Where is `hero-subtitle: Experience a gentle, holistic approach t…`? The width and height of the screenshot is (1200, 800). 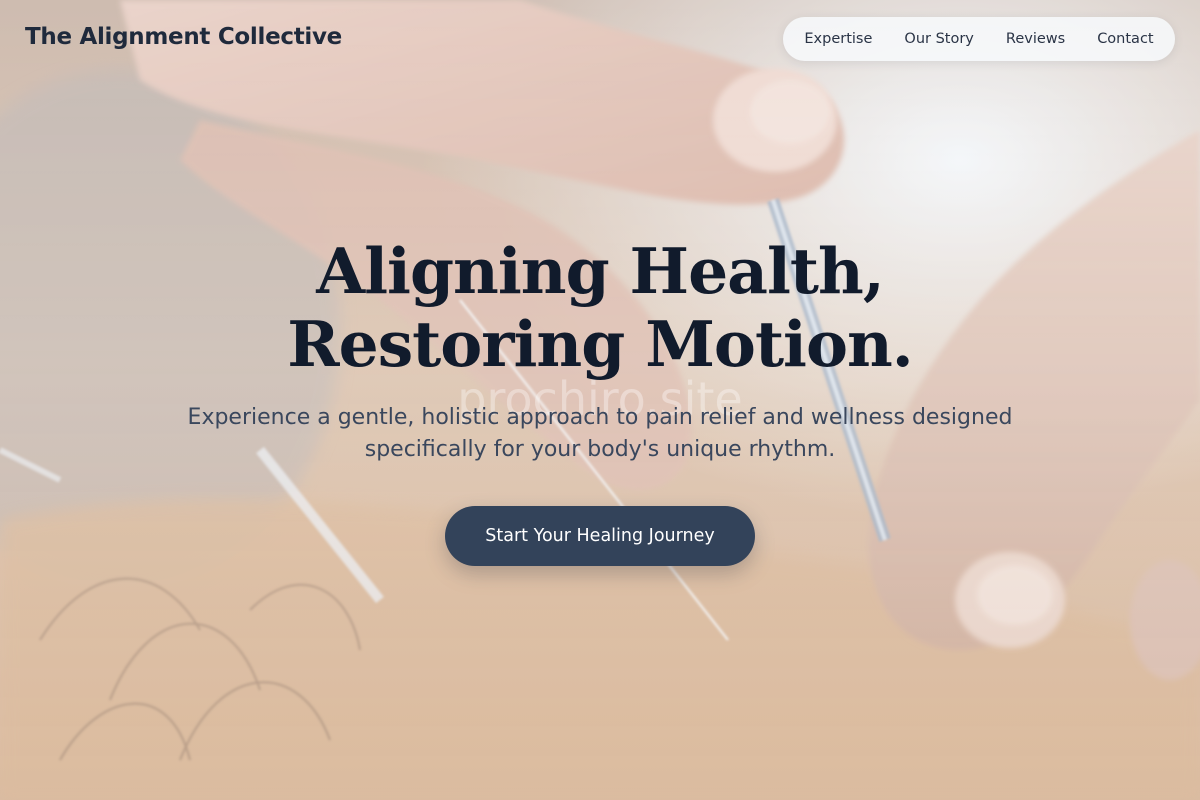 hero-subtitle: Experience a gentle, holistic approach t… is located at coordinates (600, 433).